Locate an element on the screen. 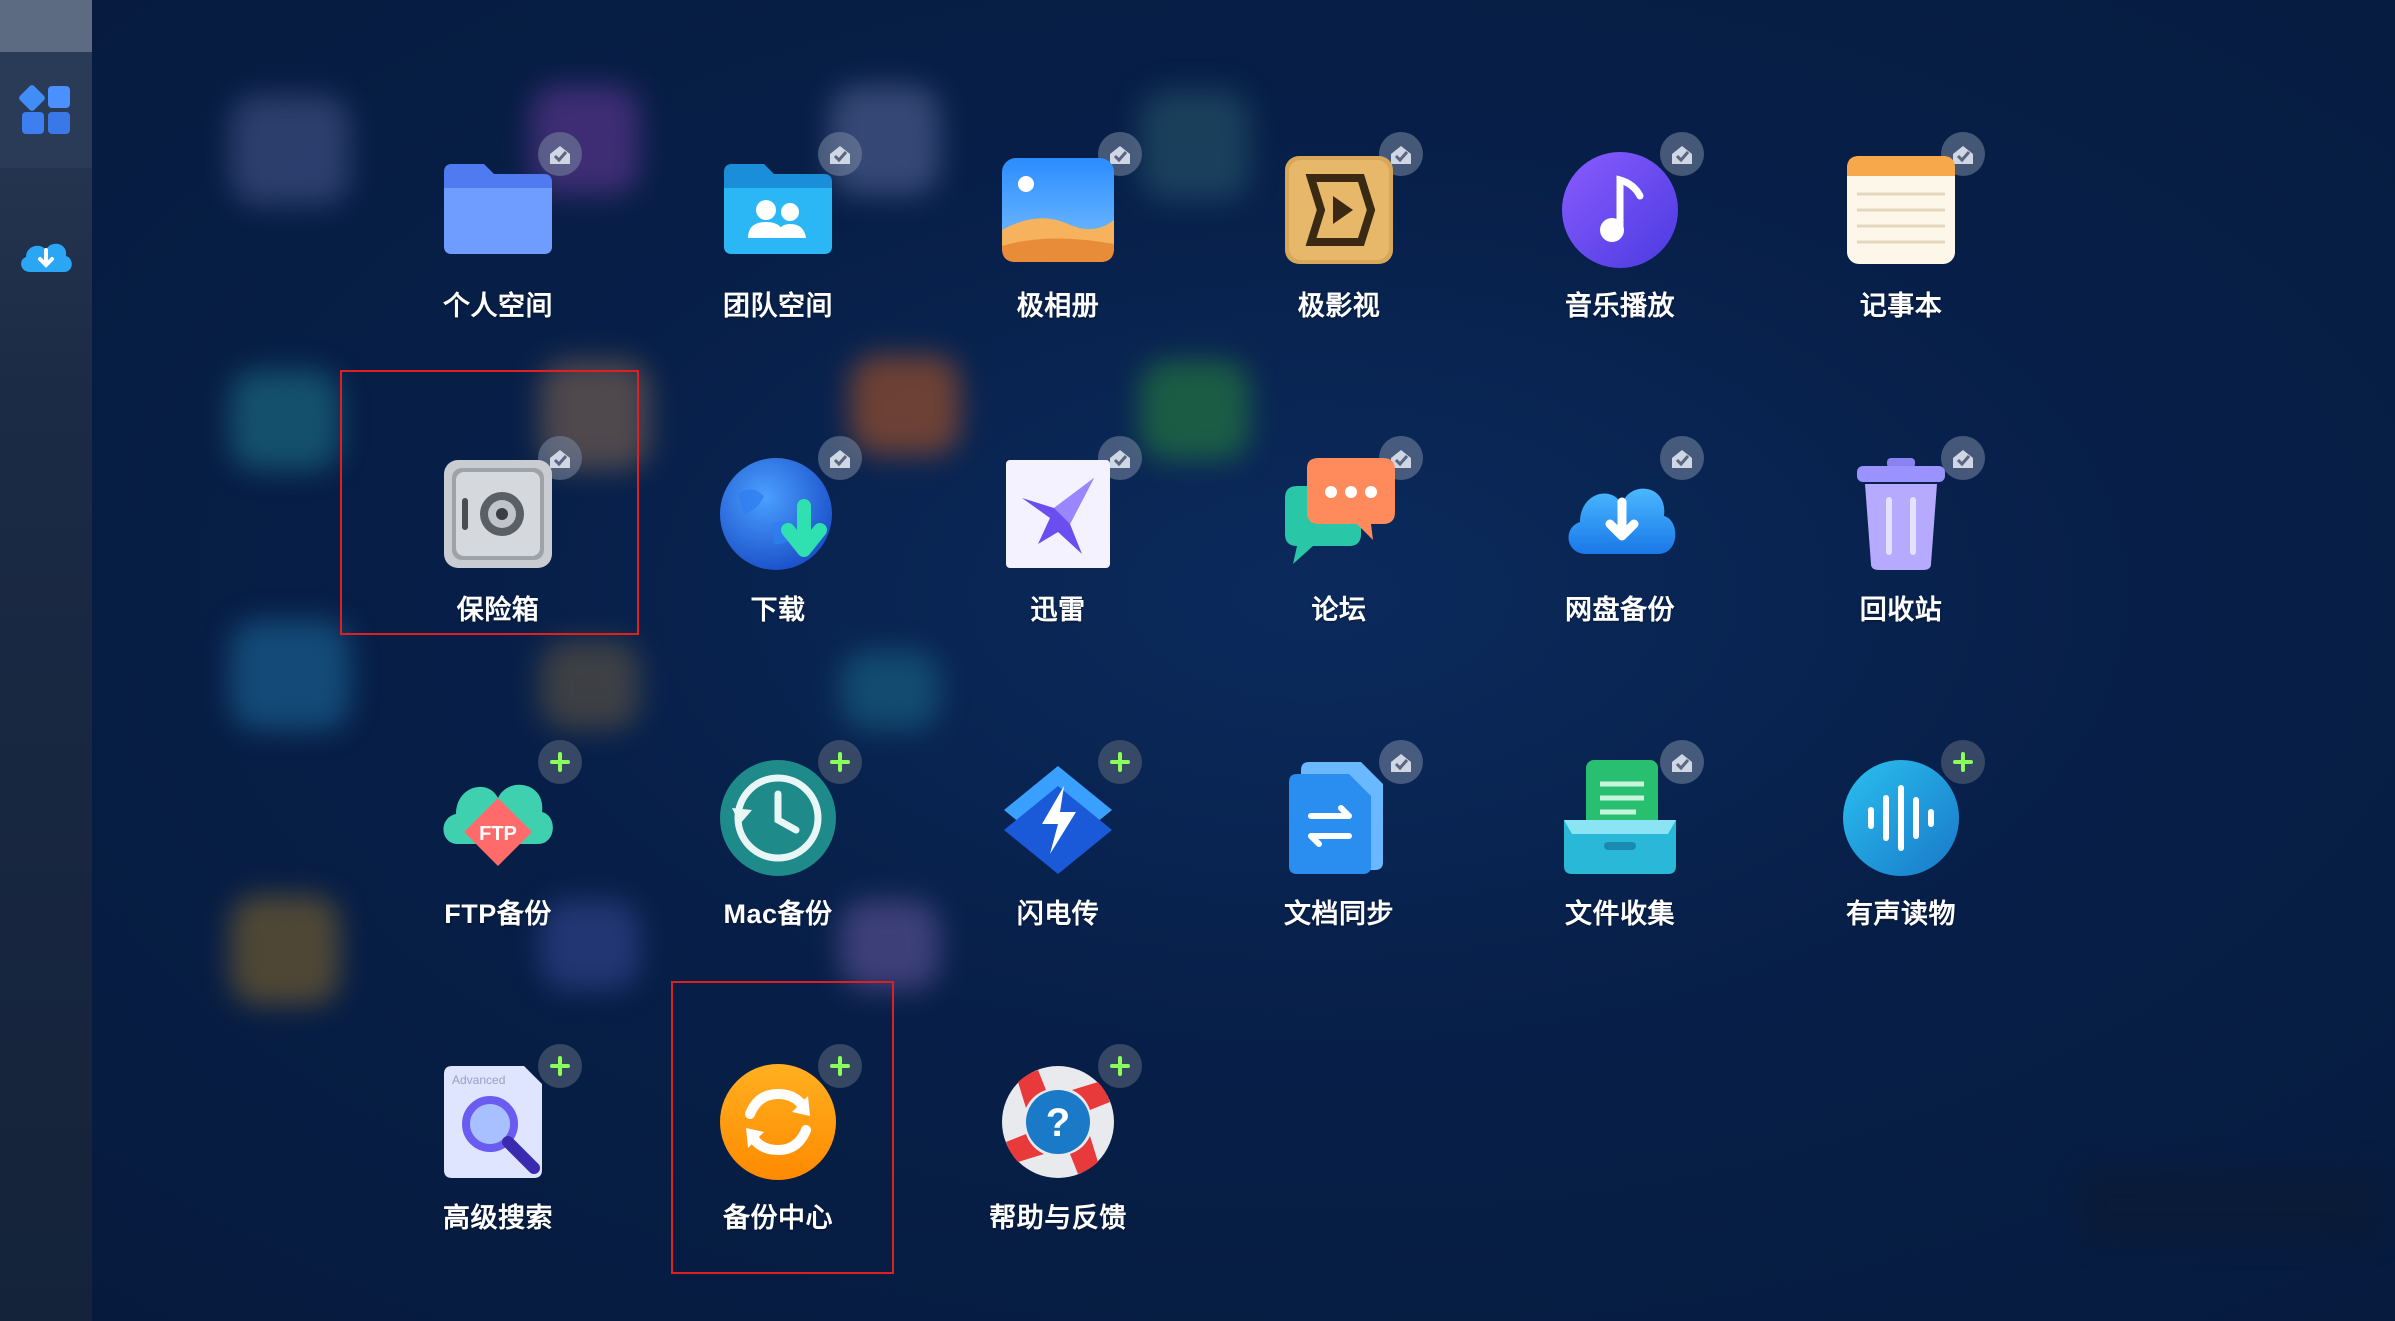  app-label: 团队空间 is located at coordinates (778, 306).